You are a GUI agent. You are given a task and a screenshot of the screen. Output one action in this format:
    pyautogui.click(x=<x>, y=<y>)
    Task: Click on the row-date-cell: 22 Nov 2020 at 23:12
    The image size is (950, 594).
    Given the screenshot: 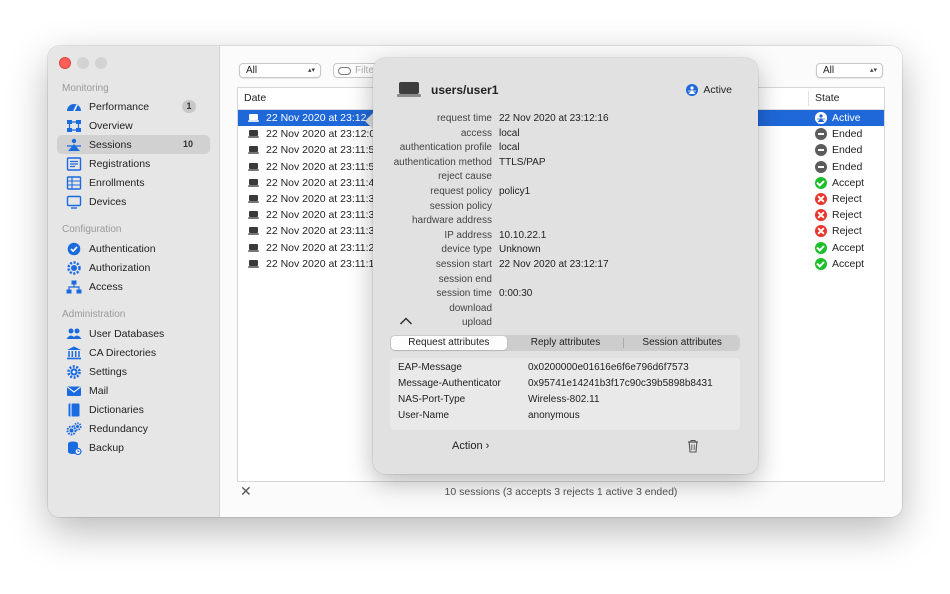 What is the action you would take?
    pyautogui.click(x=307, y=118)
    